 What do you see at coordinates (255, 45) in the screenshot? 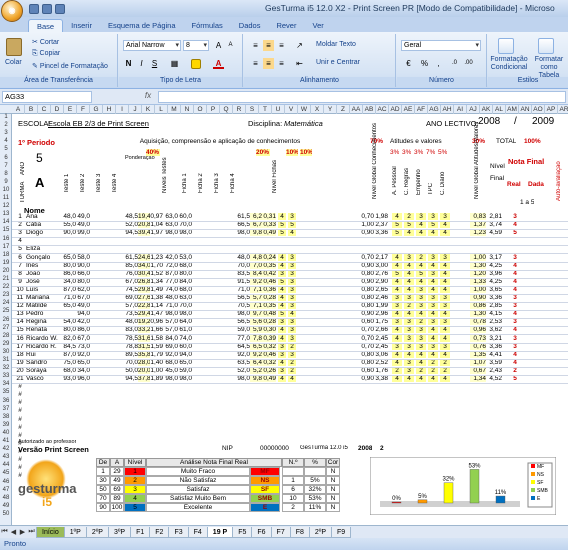
I see `align-top-icon: ≡` at bounding box center [255, 45].